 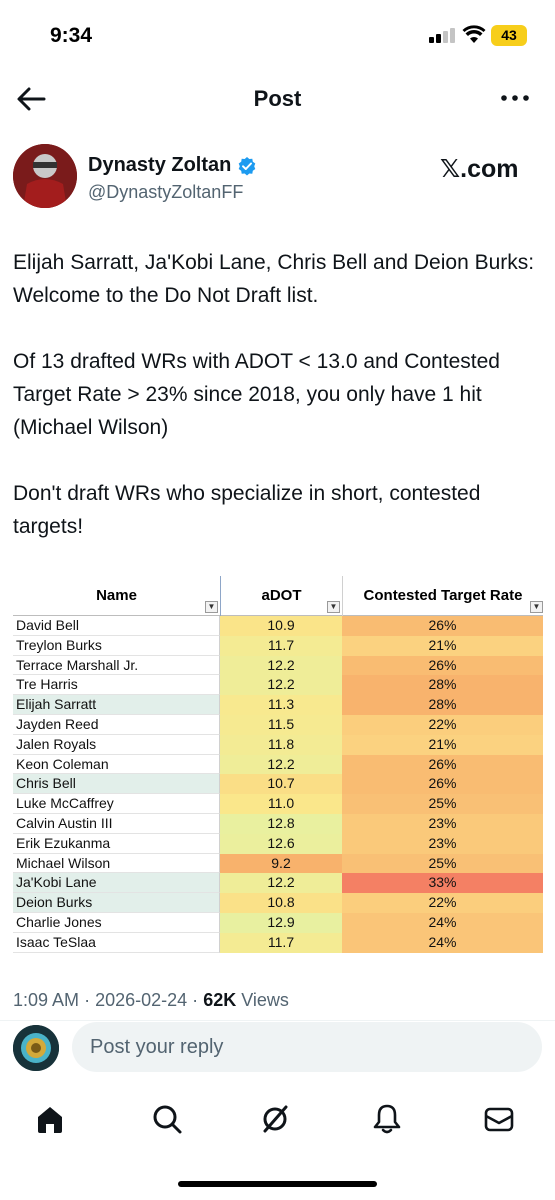 I want to click on cell-player-name: Erik Ezukanma, so click(x=116, y=843).